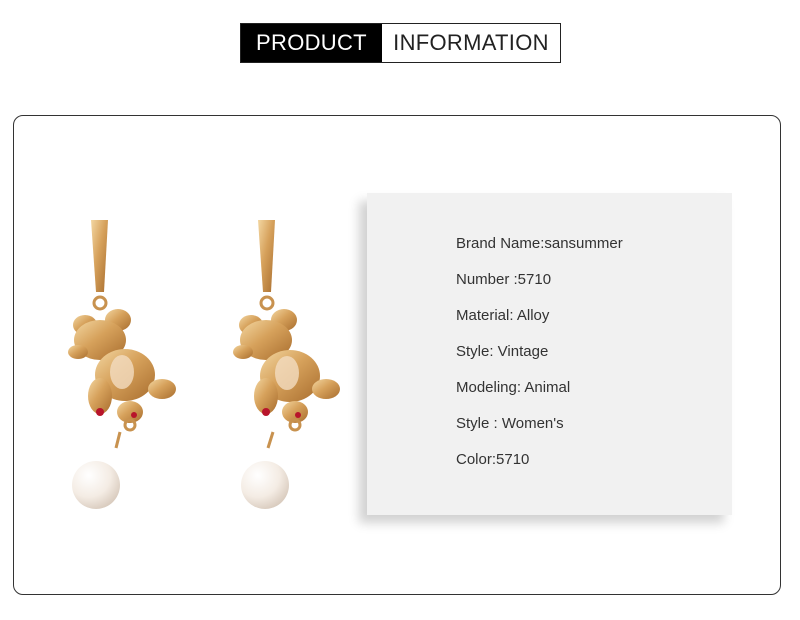  What do you see at coordinates (471, 43) in the screenshot?
I see `header-title-information: INFORMATION` at bounding box center [471, 43].